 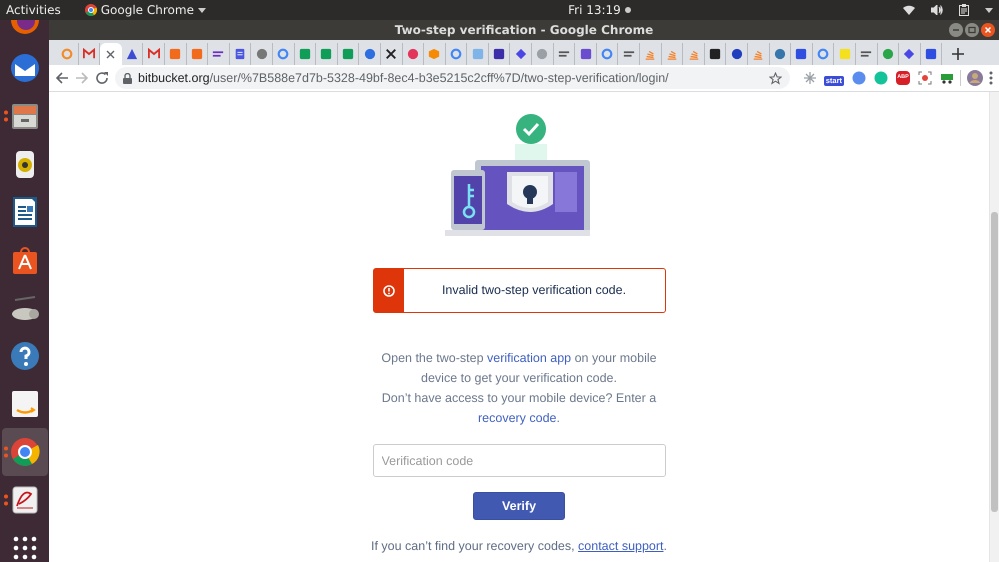 I want to click on url-text: bitbucket.org/user/%7B588e7d7b-5328-49bf-8ec4-b3e5215c2cff%7D/two-step-verification/login/, so click(x=404, y=78).